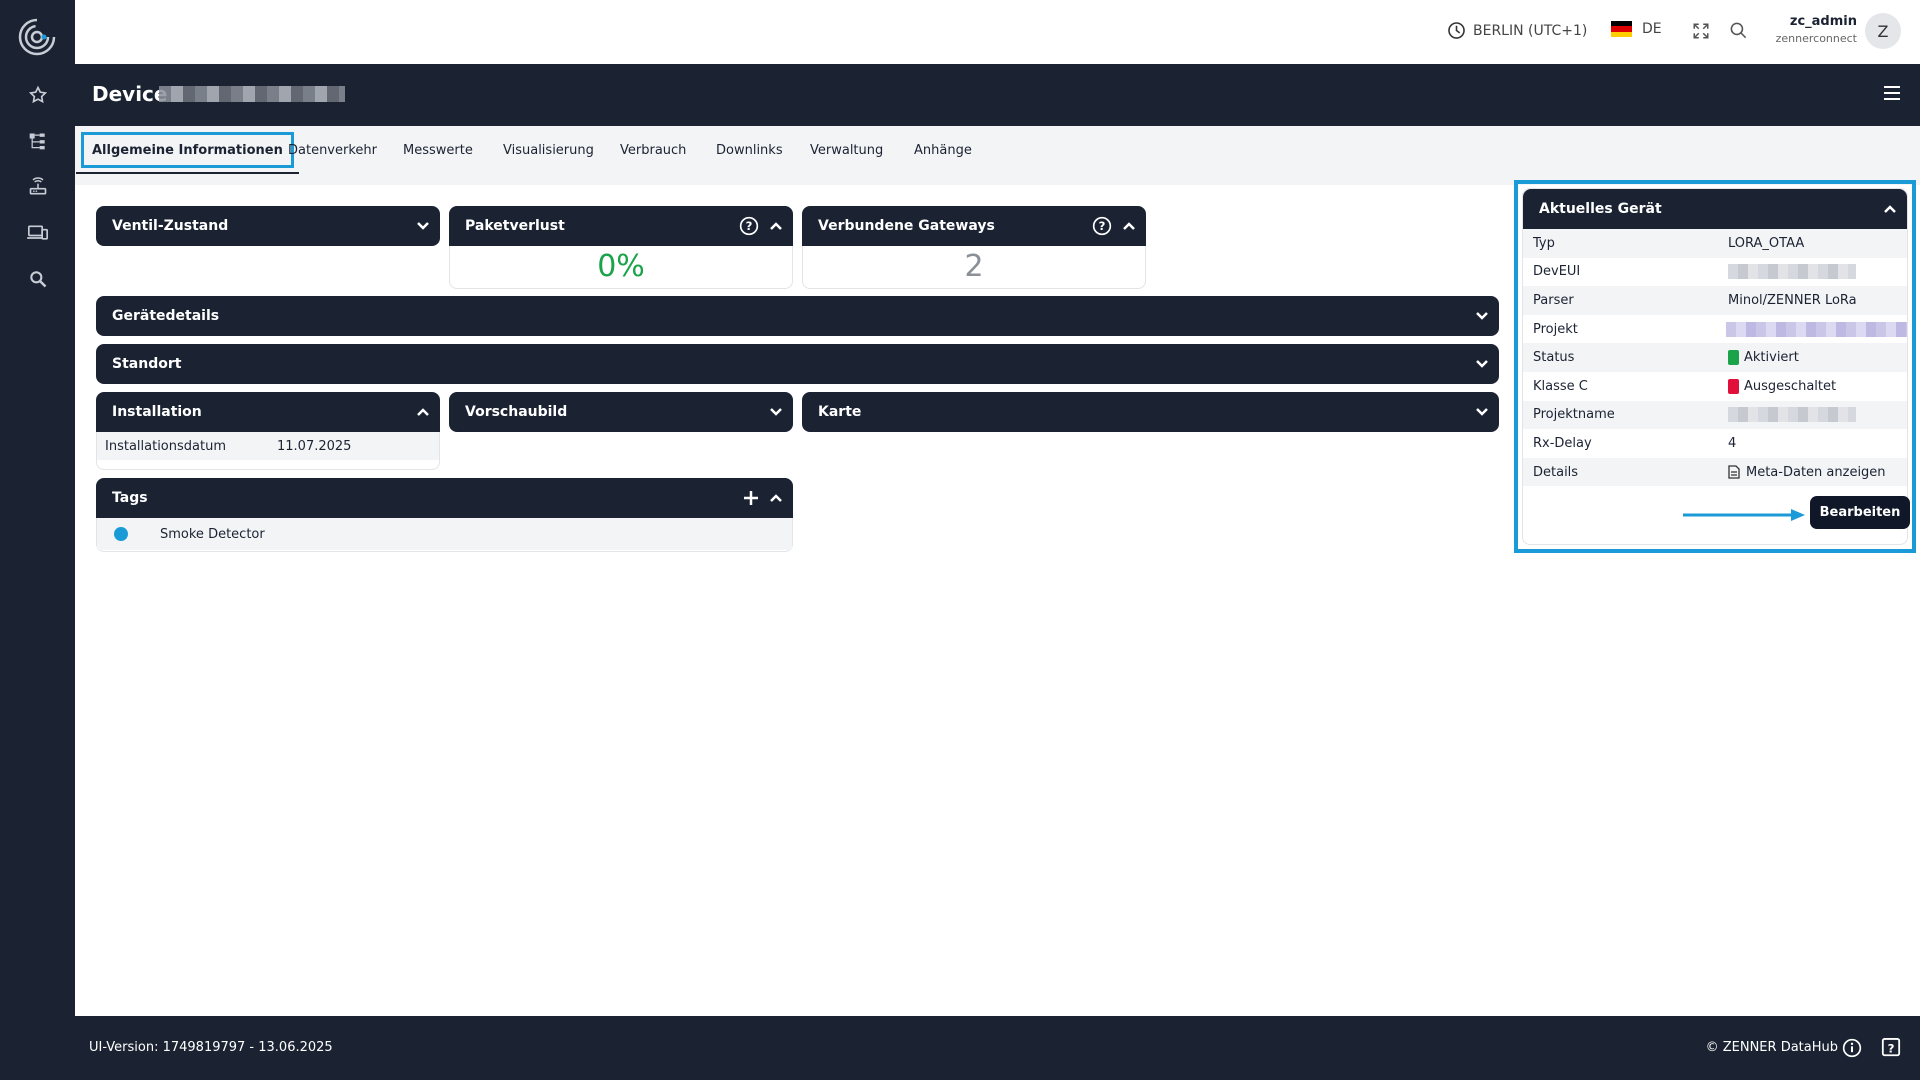 The height and width of the screenshot is (1080, 1920). I want to click on panel-standort: Standort, so click(797, 364).